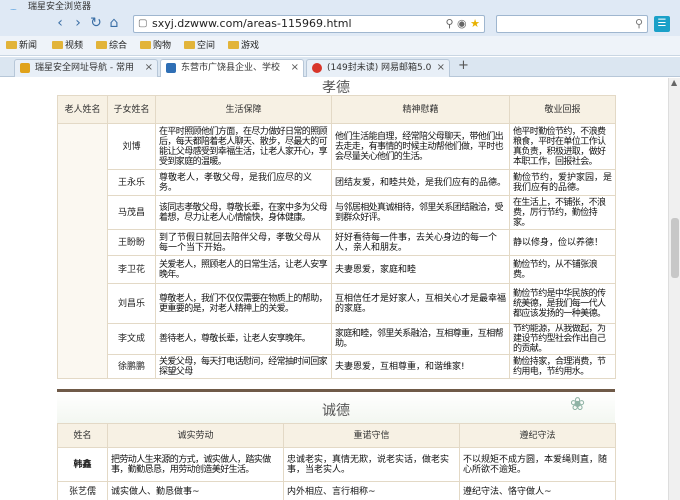 The width and height of the screenshot is (680, 500). What do you see at coordinates (562, 109) in the screenshot?
I see `header-dedication: 敬业回报` at bounding box center [562, 109].